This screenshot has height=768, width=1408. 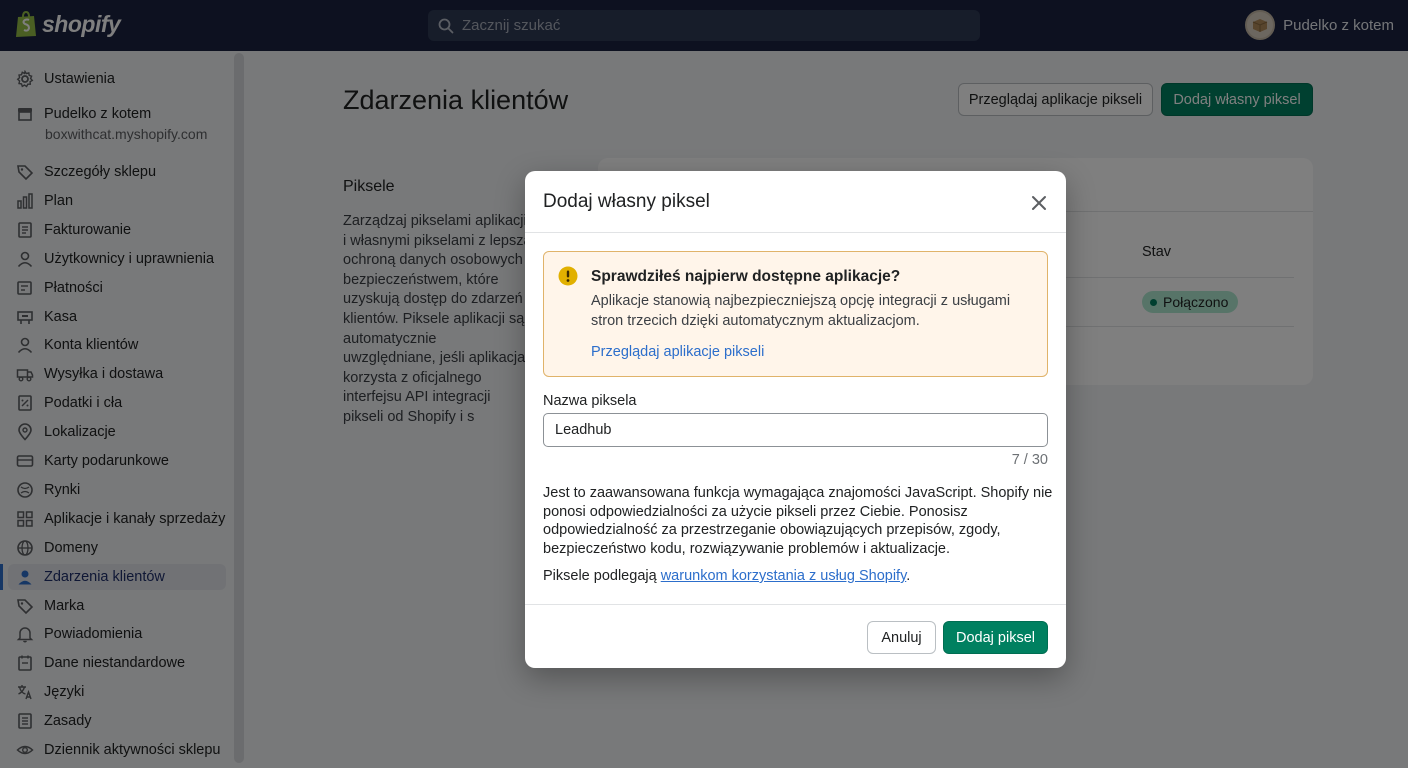 What do you see at coordinates (602, 576) in the screenshot?
I see `terms-prefix: Piksele podlegają` at bounding box center [602, 576].